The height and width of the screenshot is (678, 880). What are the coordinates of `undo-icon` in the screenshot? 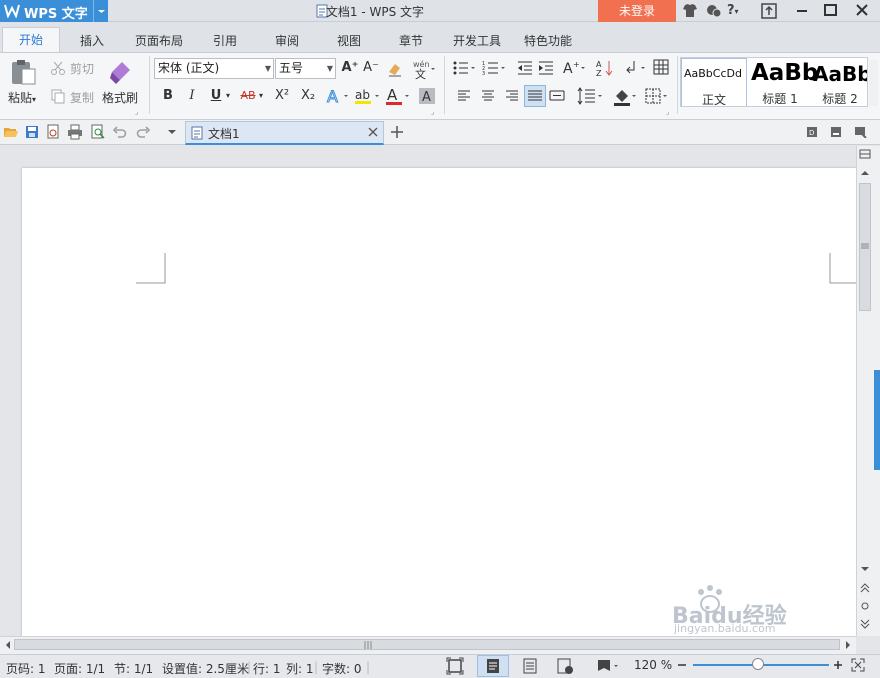 It's located at (120, 132).